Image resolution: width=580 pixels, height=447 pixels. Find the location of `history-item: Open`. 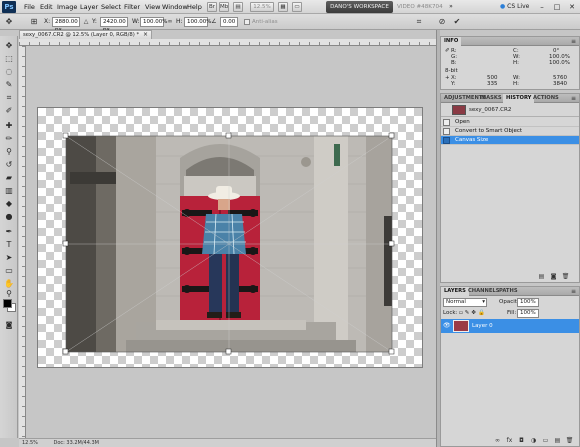

history-item: Open is located at coordinates (510, 122).